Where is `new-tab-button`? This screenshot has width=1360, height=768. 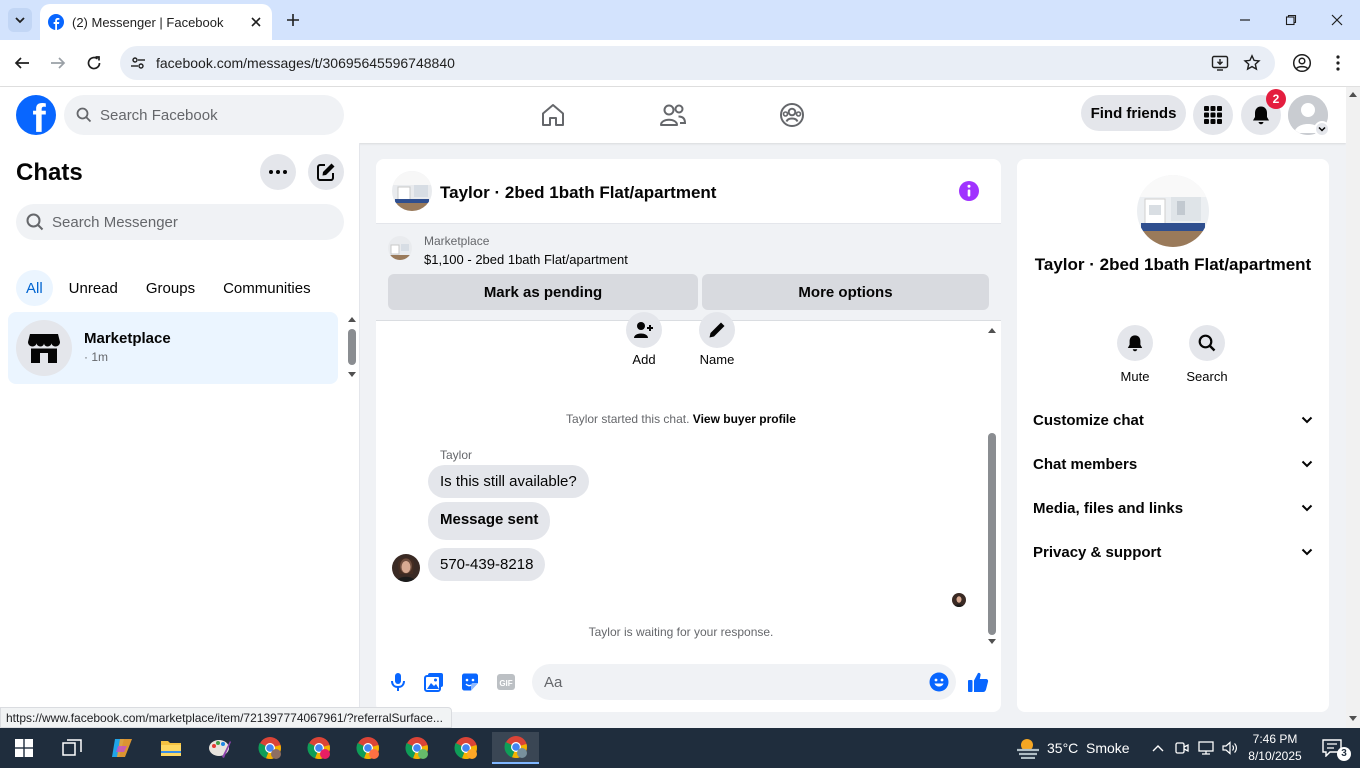 new-tab-button is located at coordinates (293, 20).